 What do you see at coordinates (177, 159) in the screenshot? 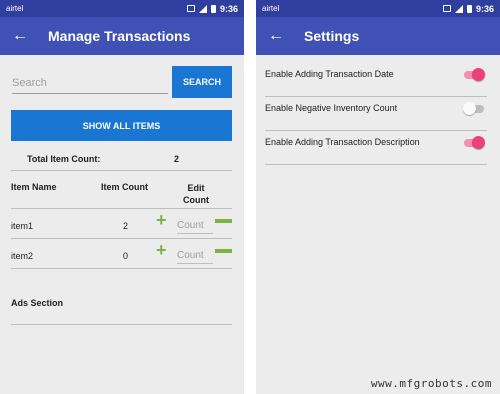
I see `total-count-value: 2` at bounding box center [177, 159].